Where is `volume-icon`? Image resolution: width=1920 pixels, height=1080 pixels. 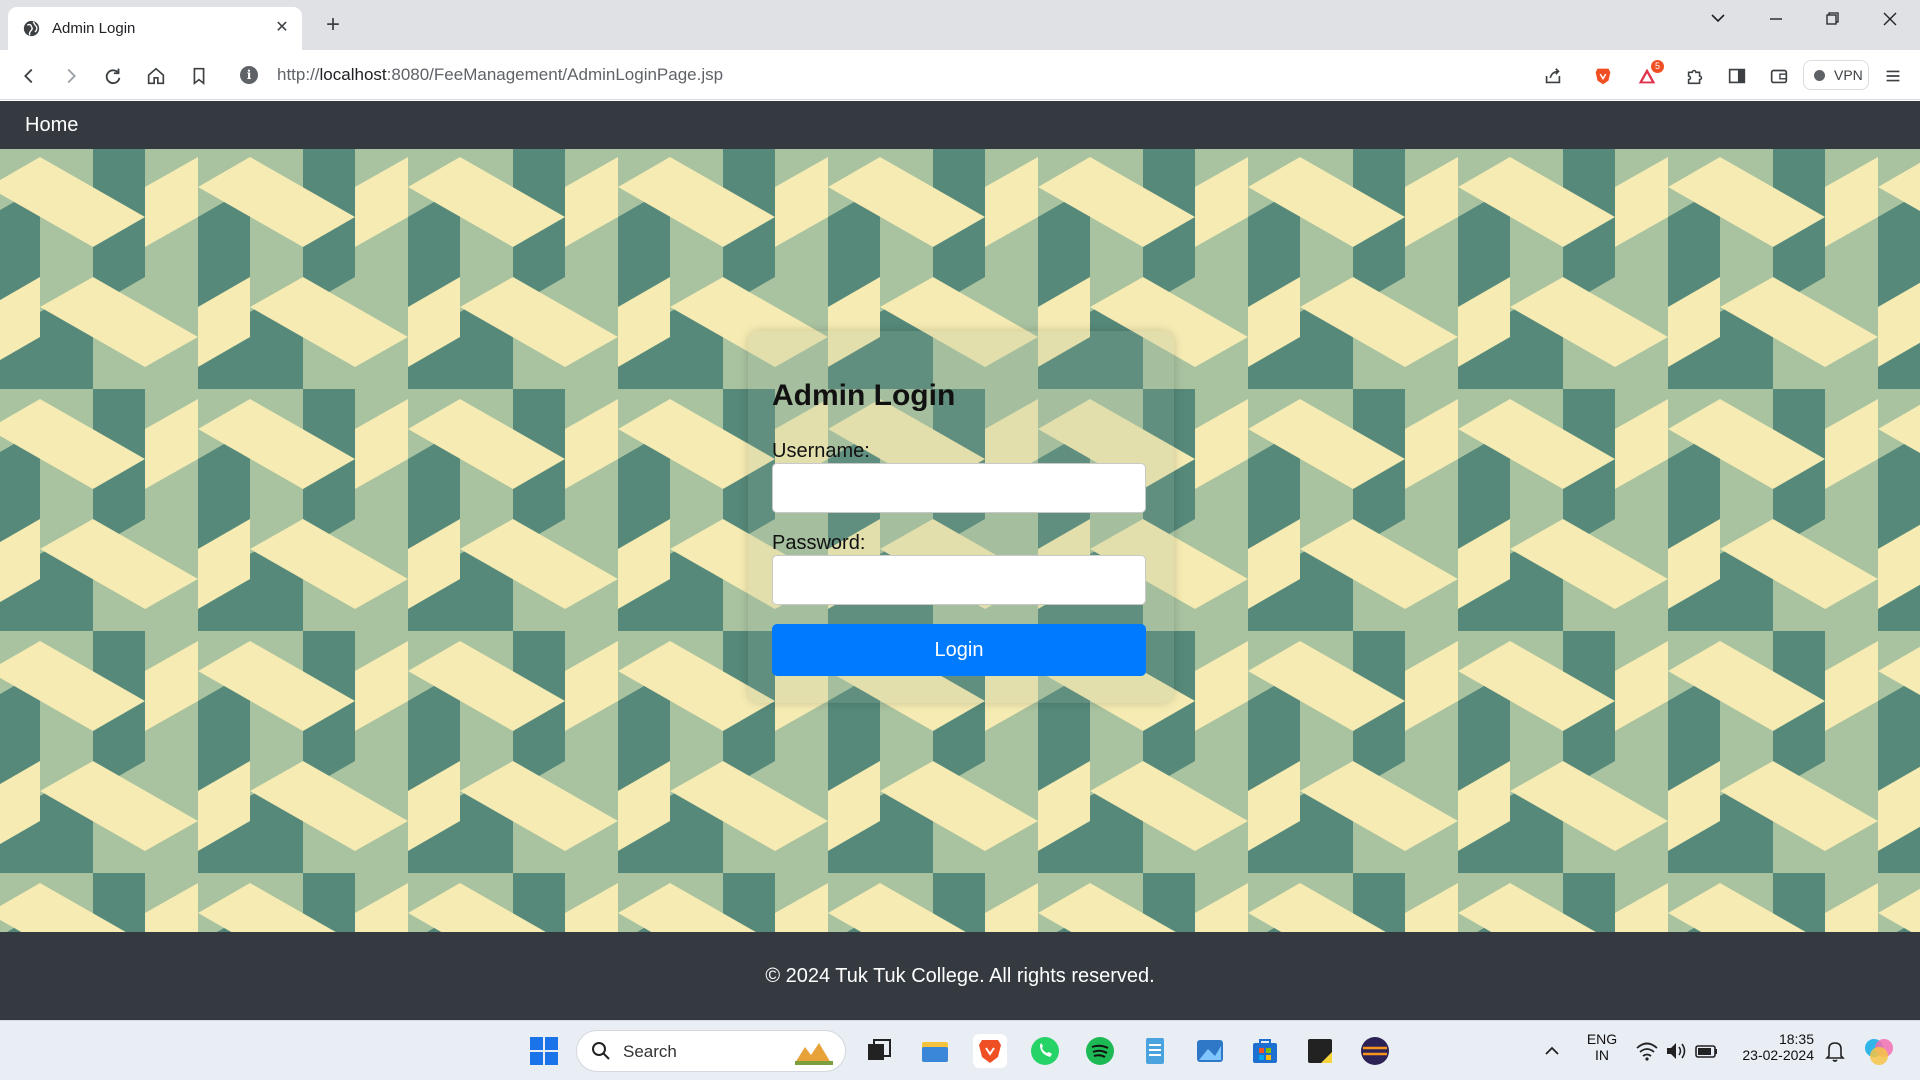
volume-icon is located at coordinates (1676, 1051).